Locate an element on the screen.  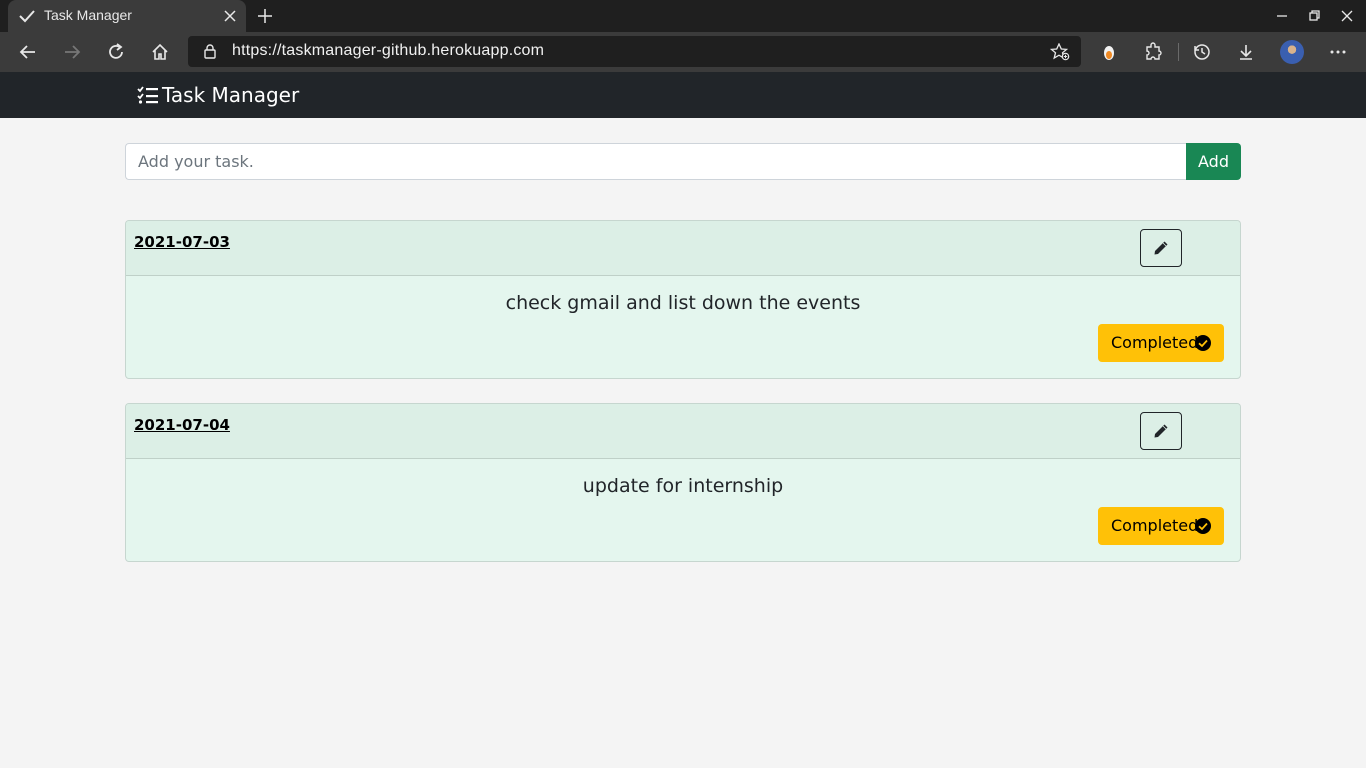
task-date: 2021-07-03 is located at coordinates (182, 242).